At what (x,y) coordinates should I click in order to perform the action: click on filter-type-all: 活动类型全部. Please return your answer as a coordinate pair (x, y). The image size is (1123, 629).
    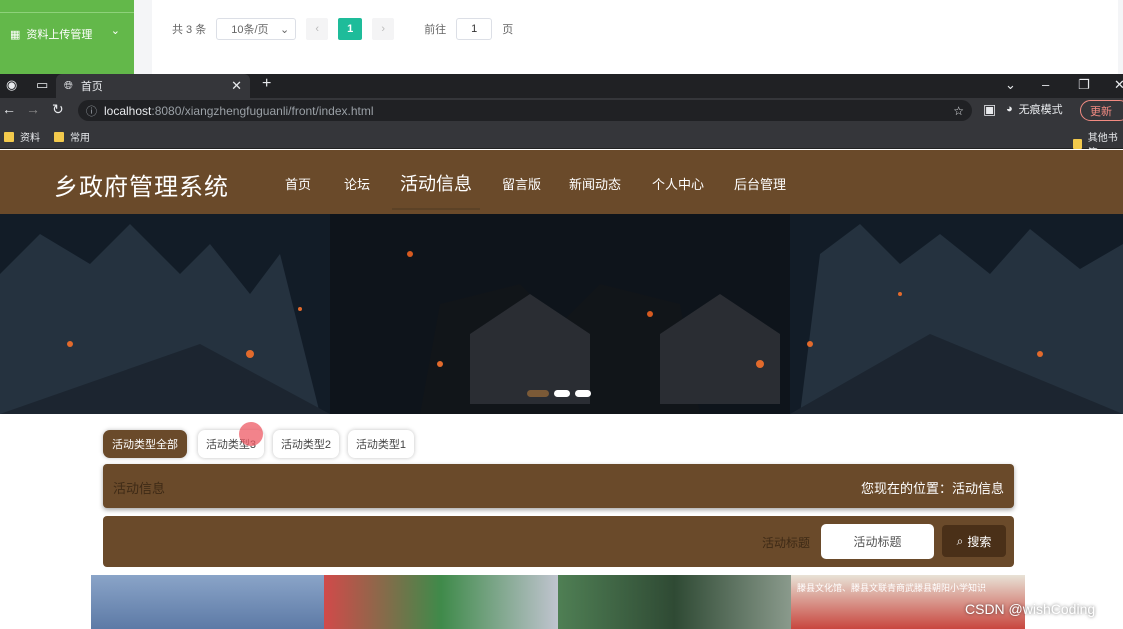
    Looking at the image, I should click on (145, 444).